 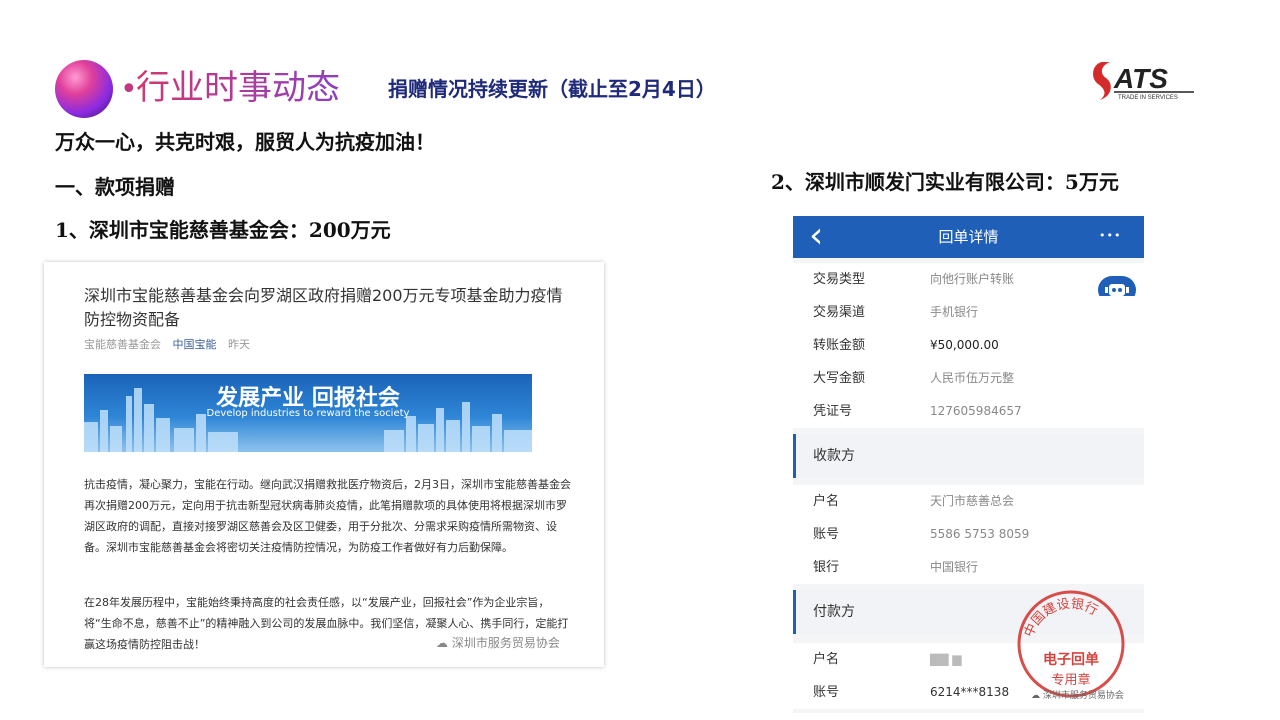 What do you see at coordinates (223, 230) in the screenshot?
I see `donation-item-1: 1、深圳市宝能慈善基金会：200万元` at bounding box center [223, 230].